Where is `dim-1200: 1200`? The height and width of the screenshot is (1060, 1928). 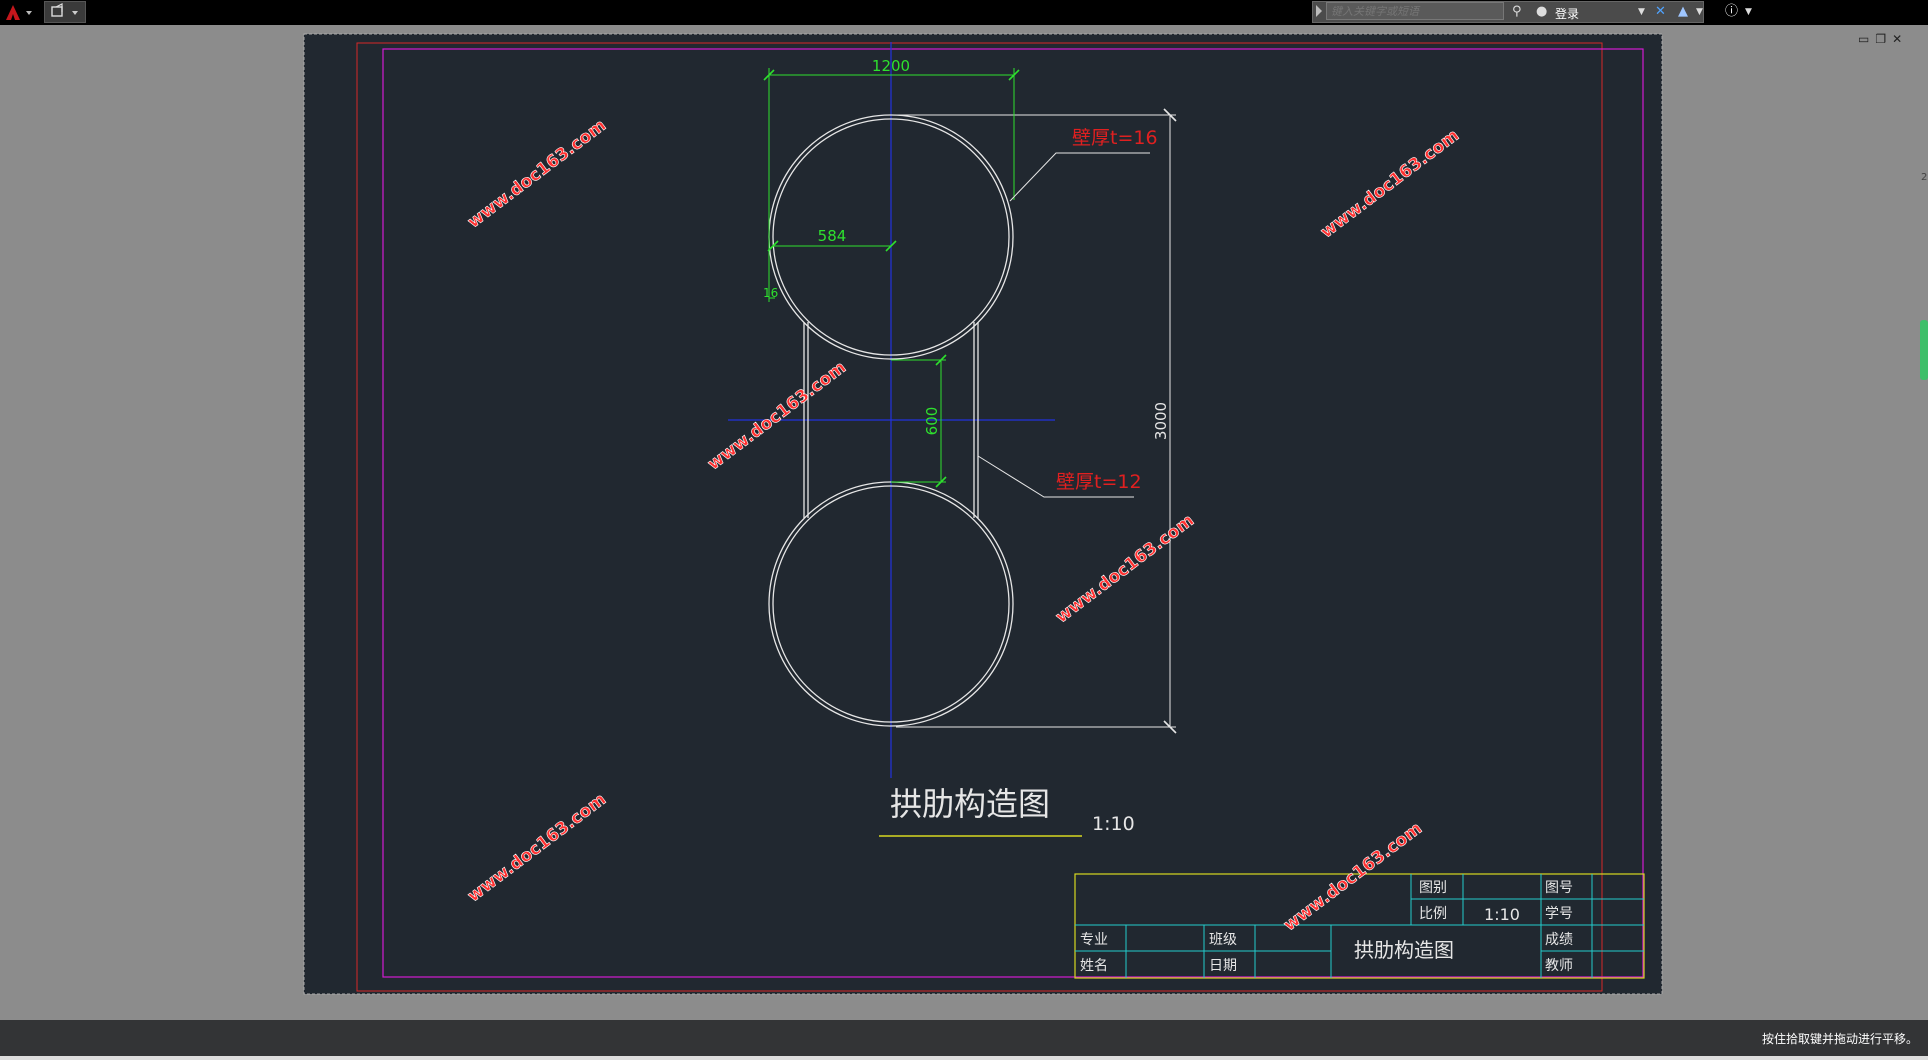
dim-1200: 1200 is located at coordinates (891, 66).